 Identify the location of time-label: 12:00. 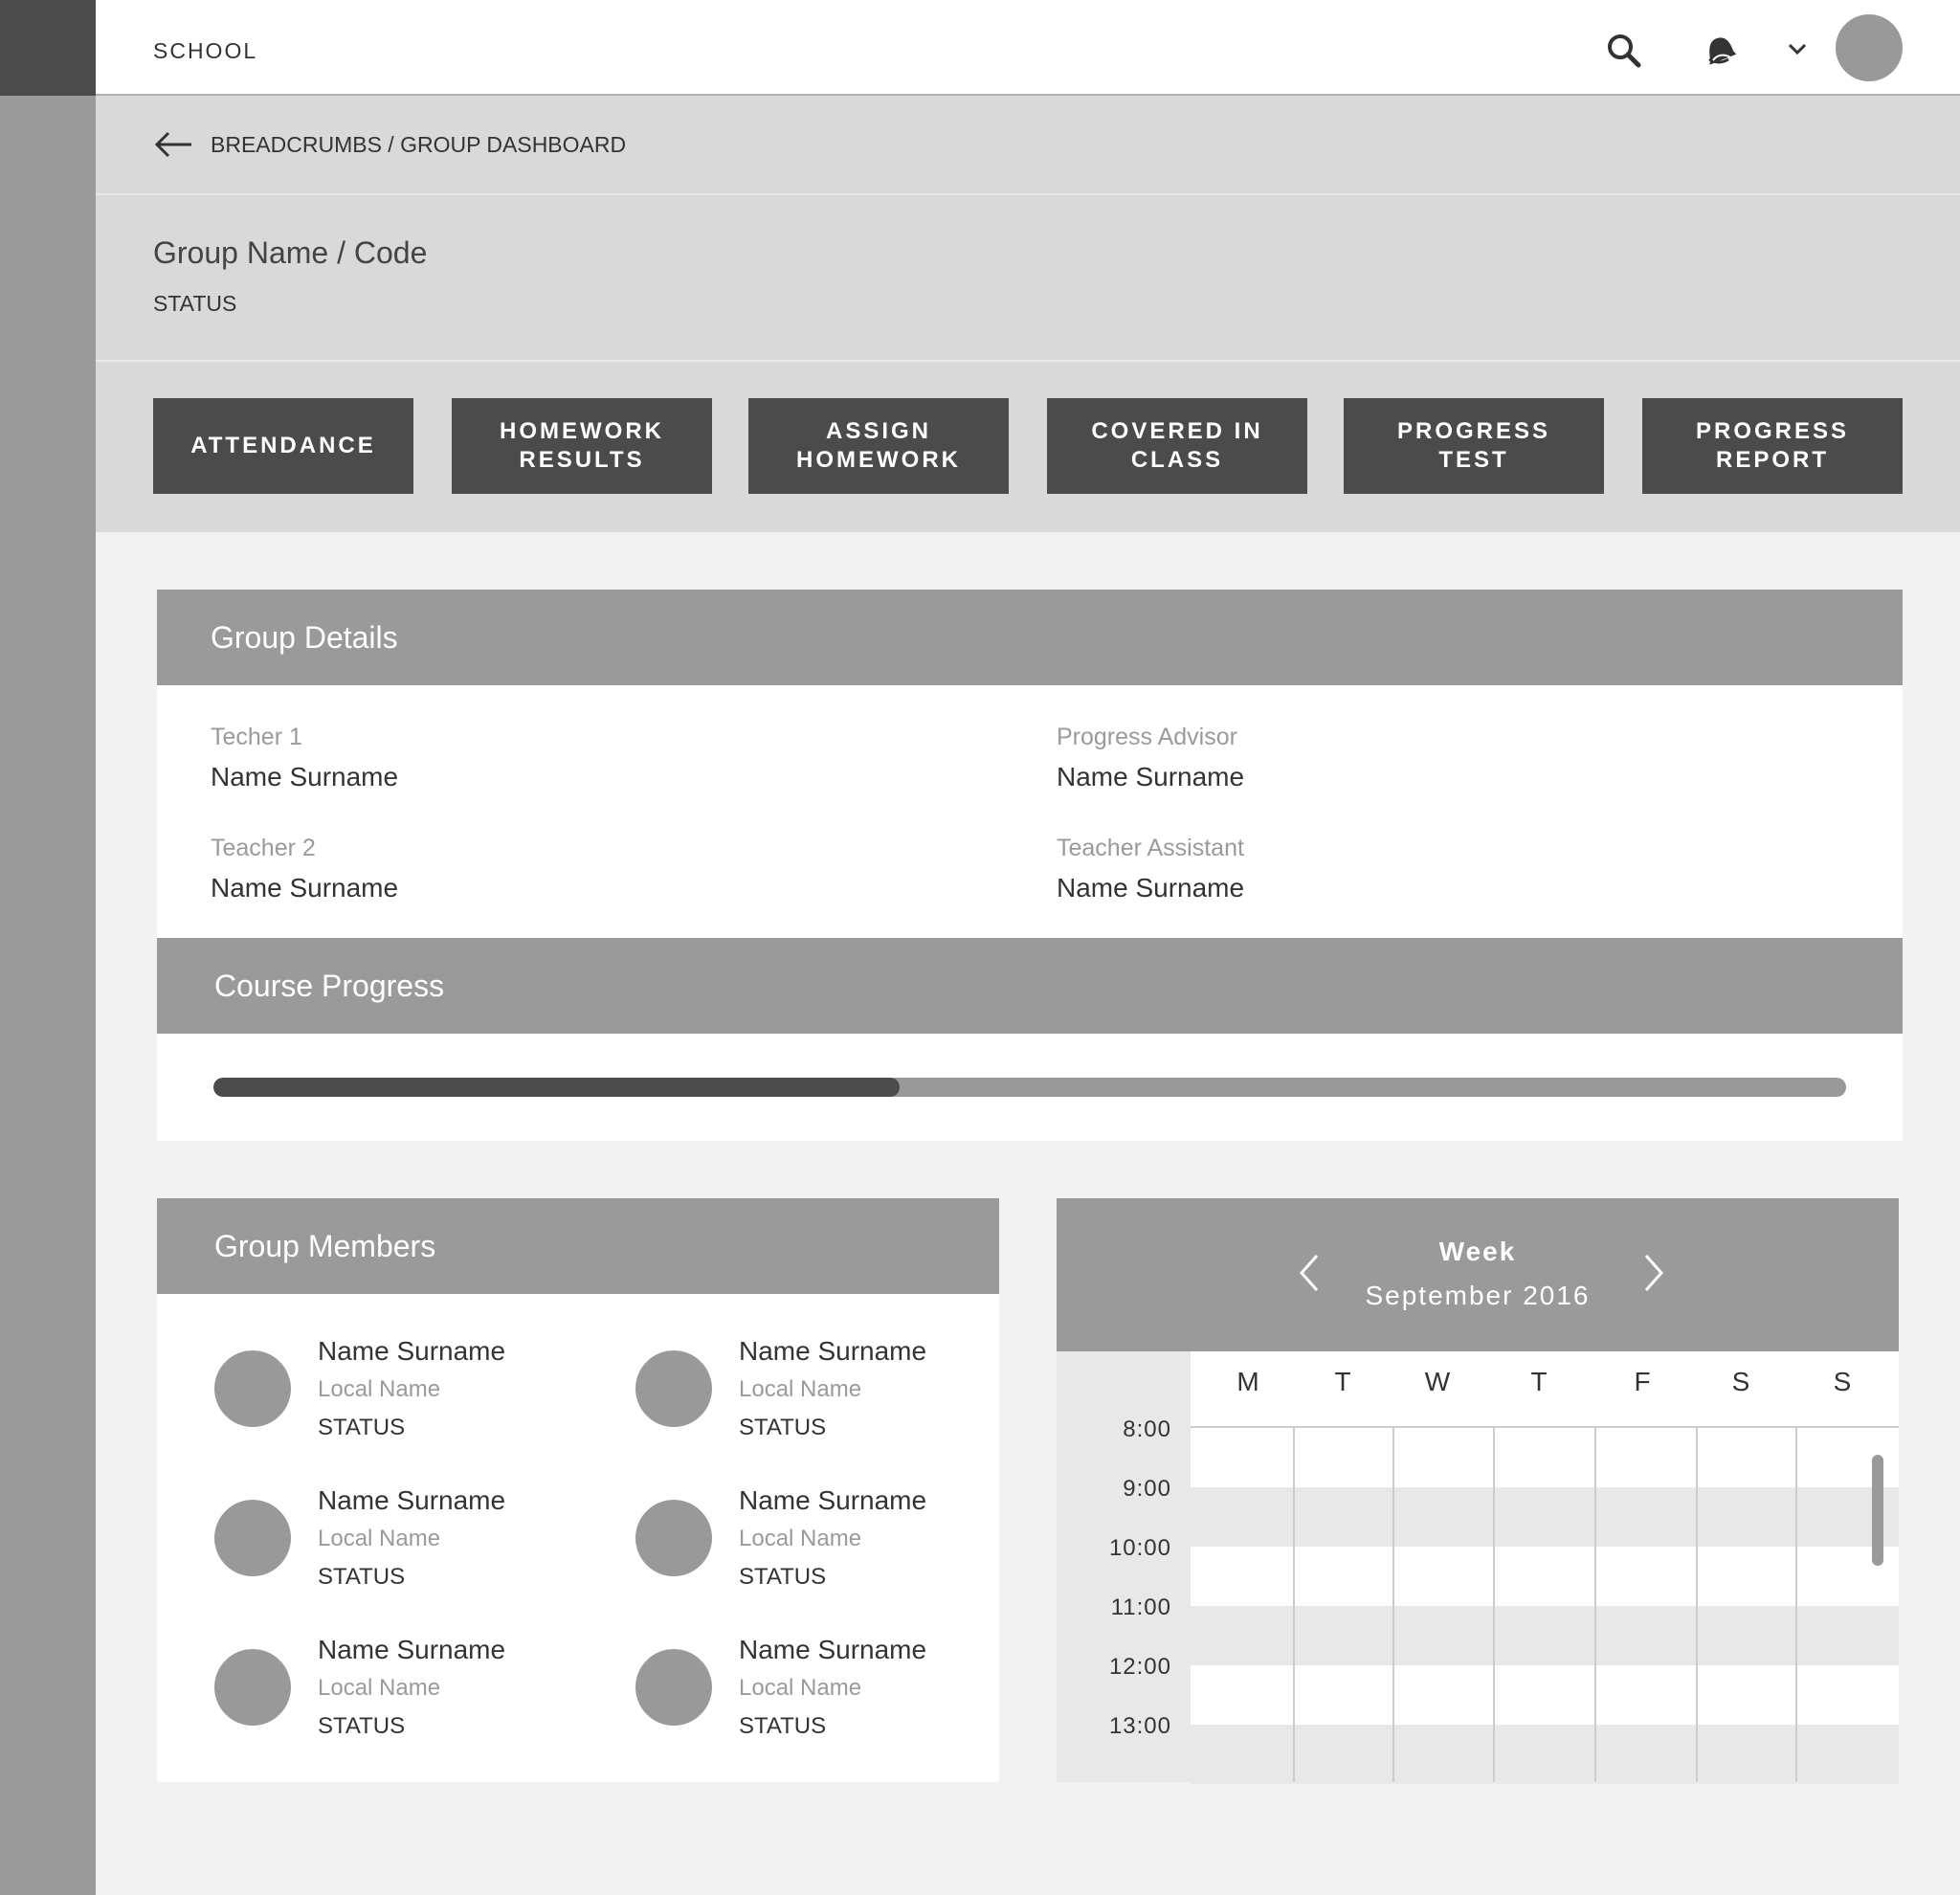
(1140, 1667).